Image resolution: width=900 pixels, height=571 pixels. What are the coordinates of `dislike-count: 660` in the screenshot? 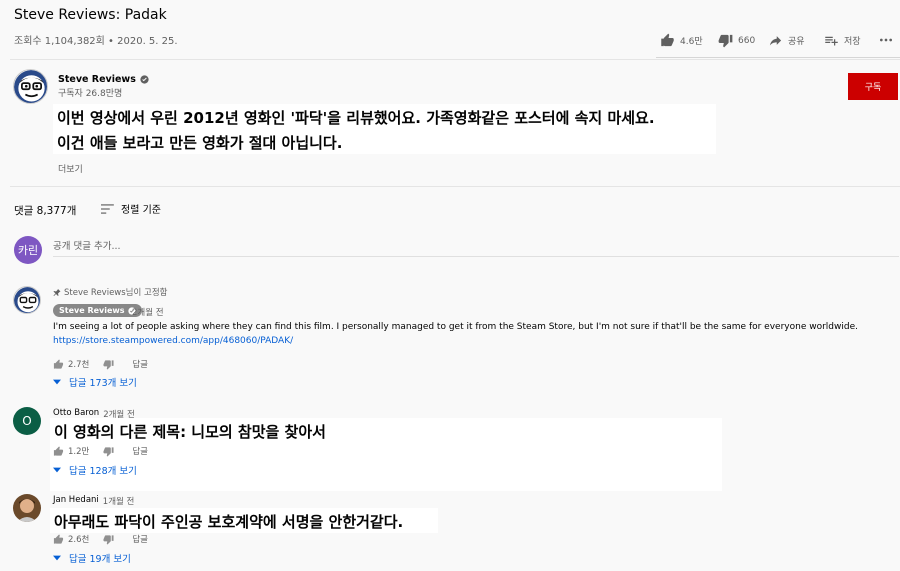 It's located at (747, 40).